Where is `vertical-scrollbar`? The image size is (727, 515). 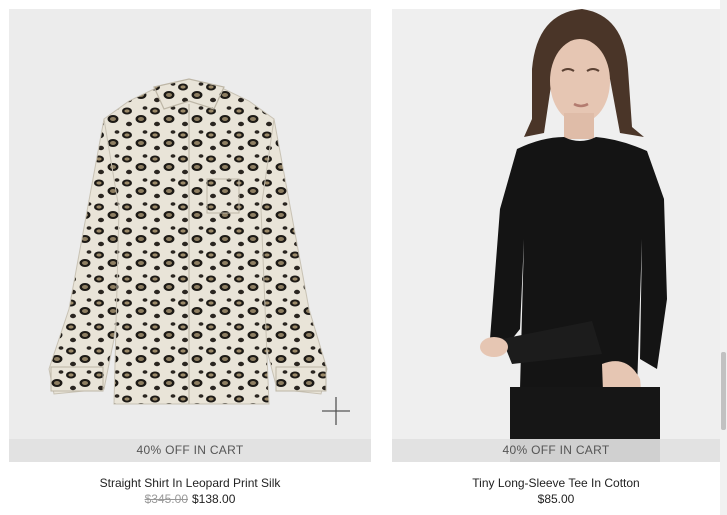 vertical-scrollbar is located at coordinates (723, 257).